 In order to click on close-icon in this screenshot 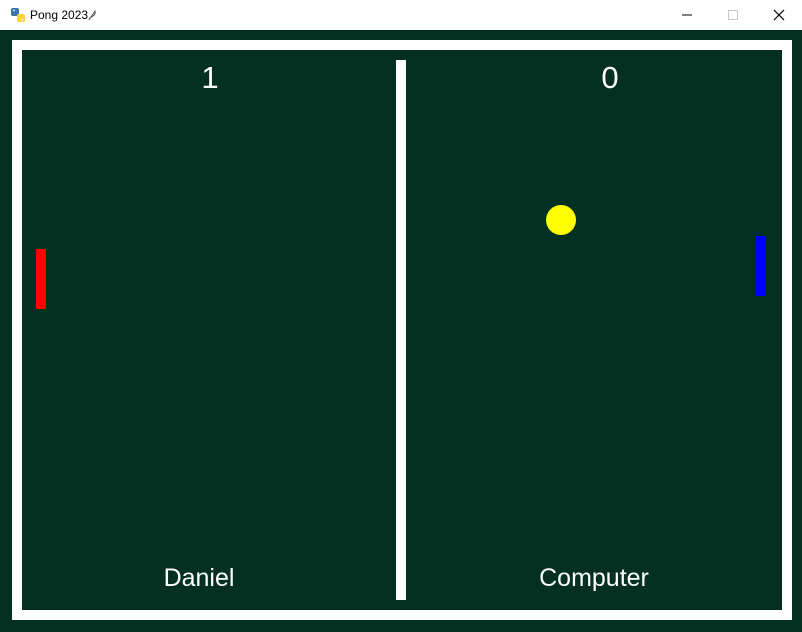, I will do `click(779, 15)`.